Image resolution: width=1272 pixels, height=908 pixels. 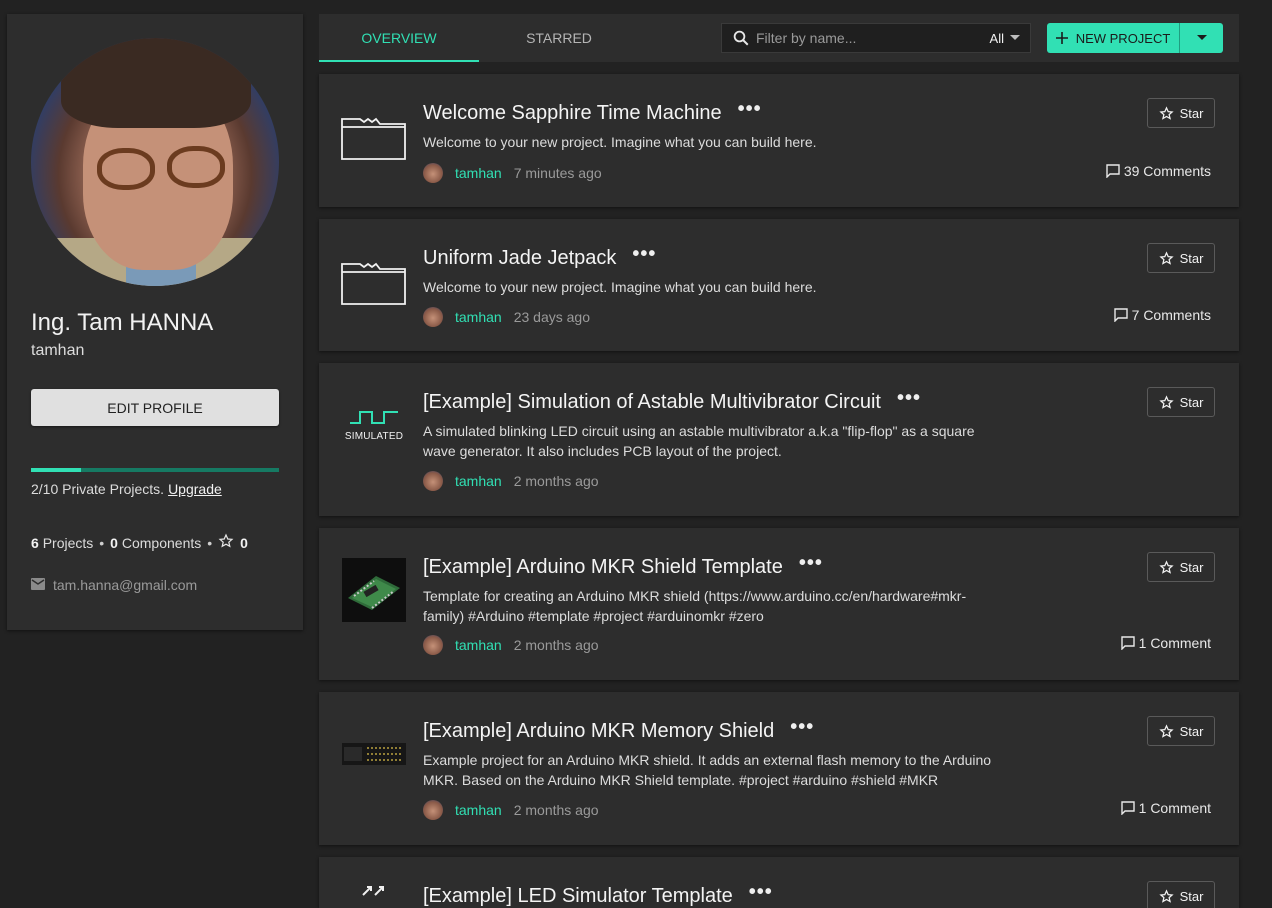 I want to click on tab-overview: OVERVIEW, so click(x=399, y=38).